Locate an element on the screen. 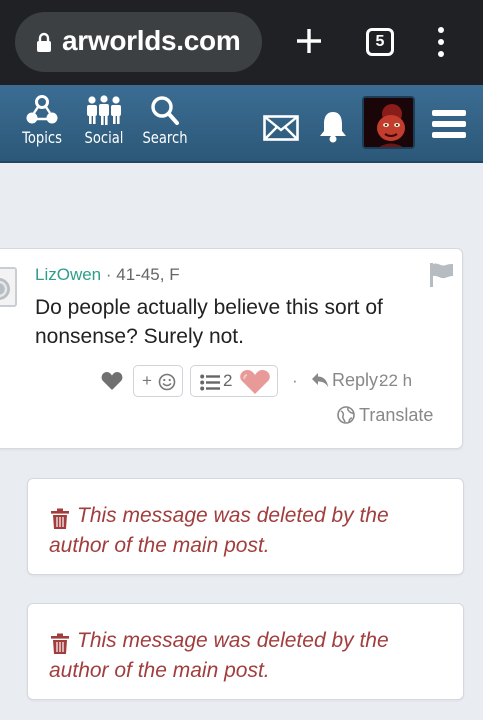 The width and height of the screenshot is (483, 720). nav-search: Search is located at coordinates (165, 121).